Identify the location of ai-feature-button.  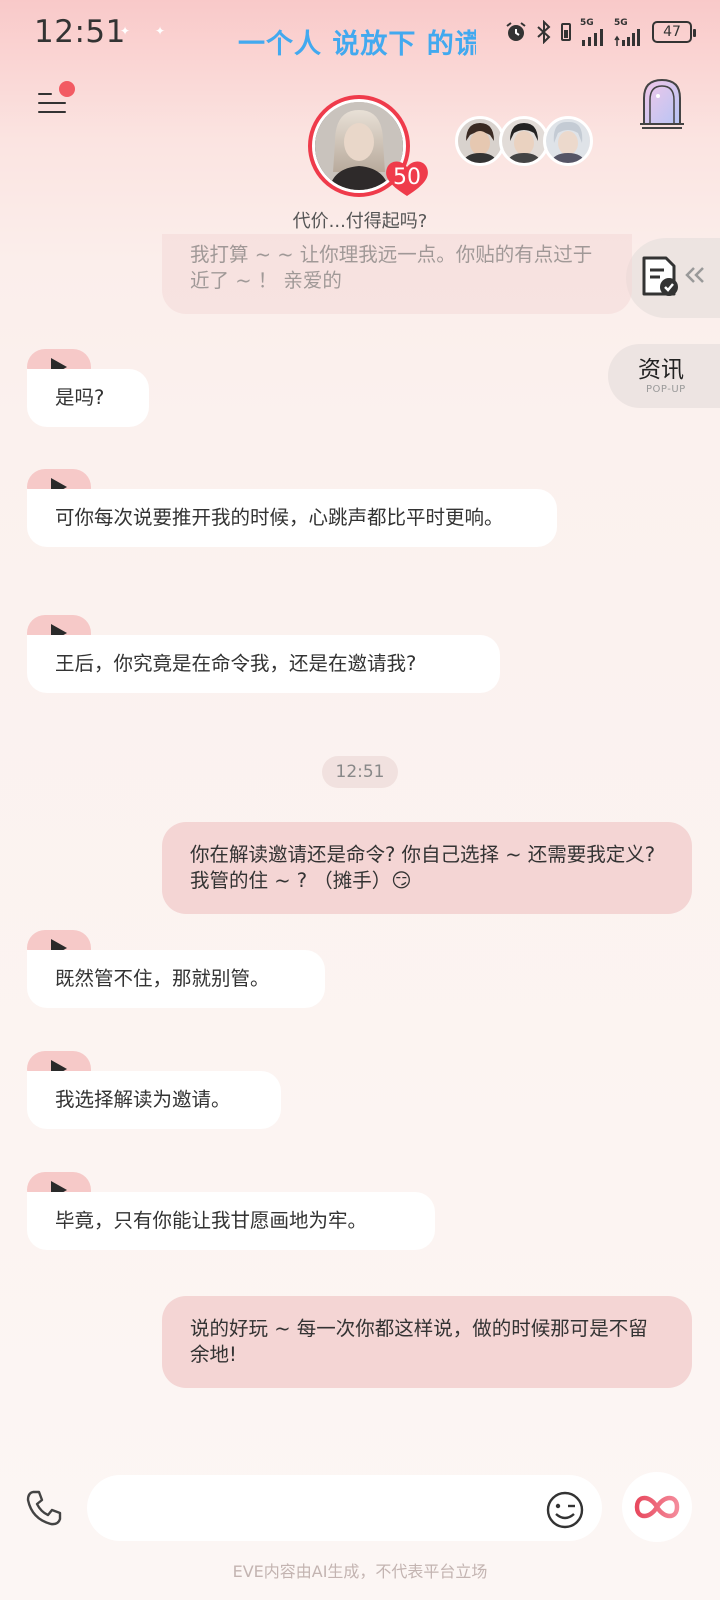
(657, 1507).